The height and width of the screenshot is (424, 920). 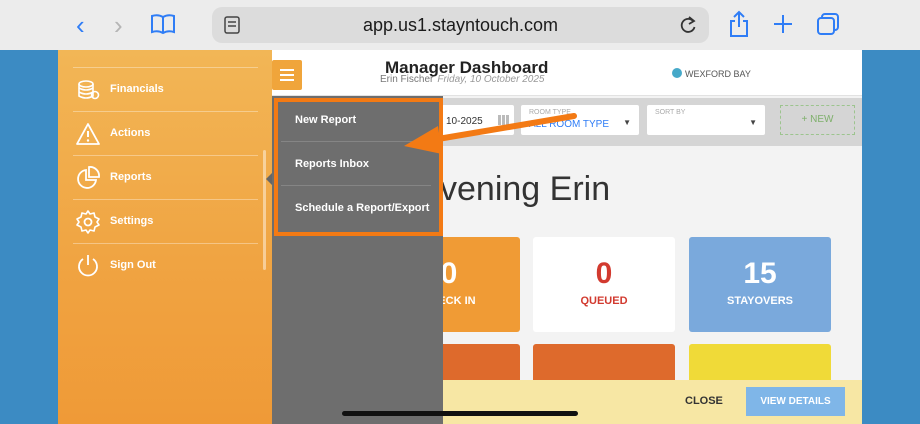 I want to click on business-date: Friday, 10 October 2025, so click(x=491, y=79).